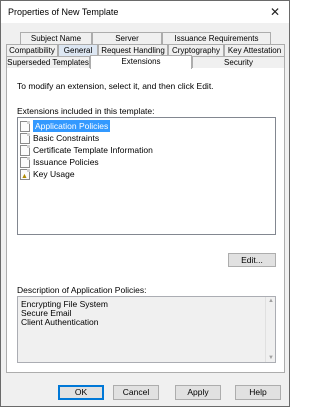 The image size is (320, 407). I want to click on description-scrollbar: ▲ ▼, so click(270, 329).